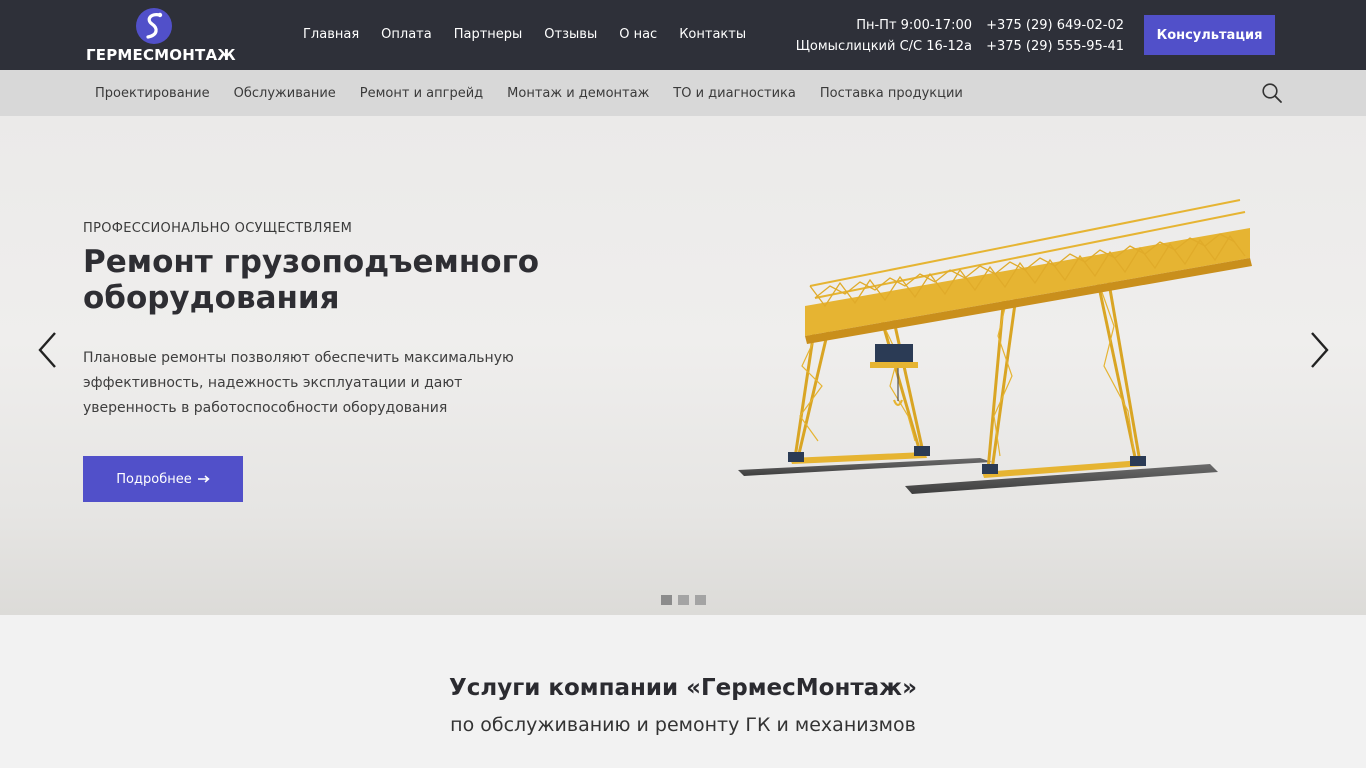 This screenshot has width=1366, height=768. What do you see at coordinates (891, 93) in the screenshot?
I see `service-link-supply: Поставка продукции` at bounding box center [891, 93].